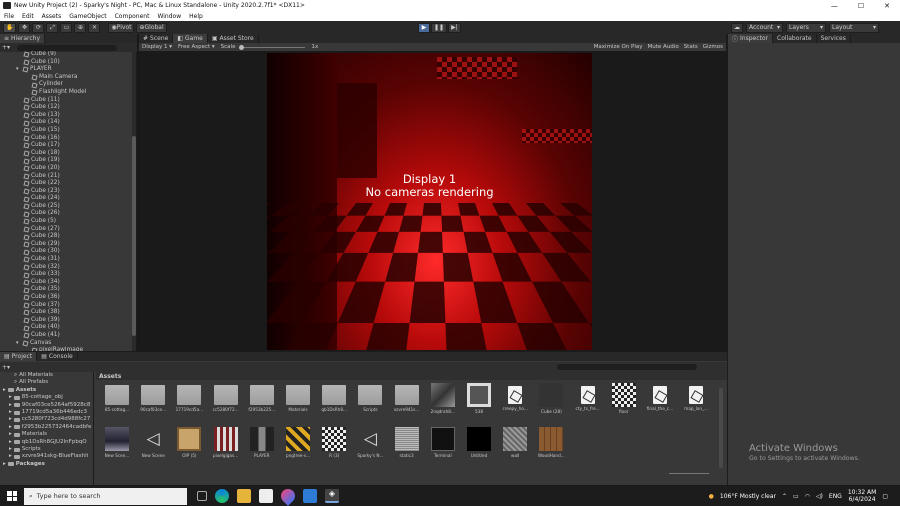 This screenshot has width=900, height=506. I want to click on tab-console: ▤ Console, so click(57, 356).